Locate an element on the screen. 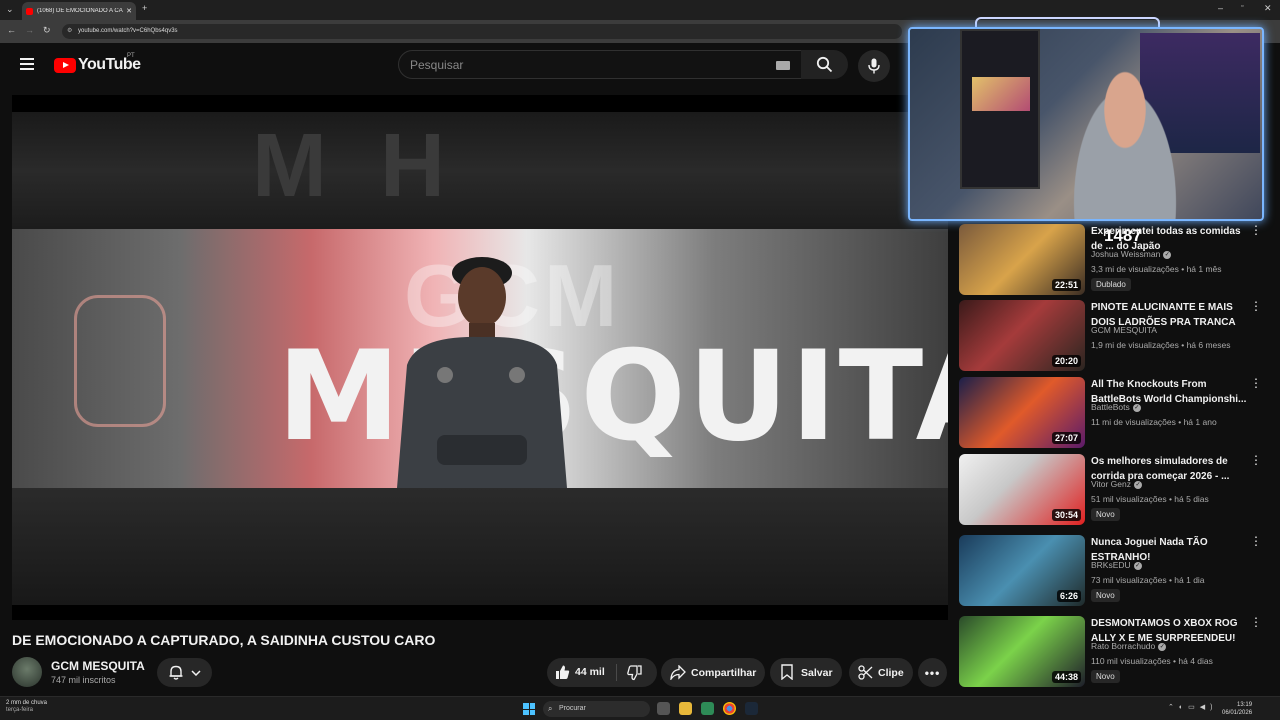 This screenshot has height=720, width=1280. search-button is located at coordinates (824, 64).